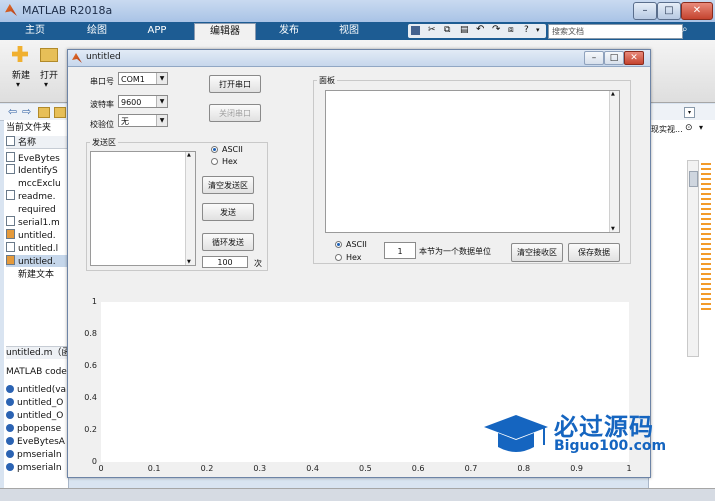 Image resolution: width=715 pixels, height=501 pixels. What do you see at coordinates (701, 127) in the screenshot?
I see `panel-dropdown-icon: ▾` at bounding box center [701, 127].